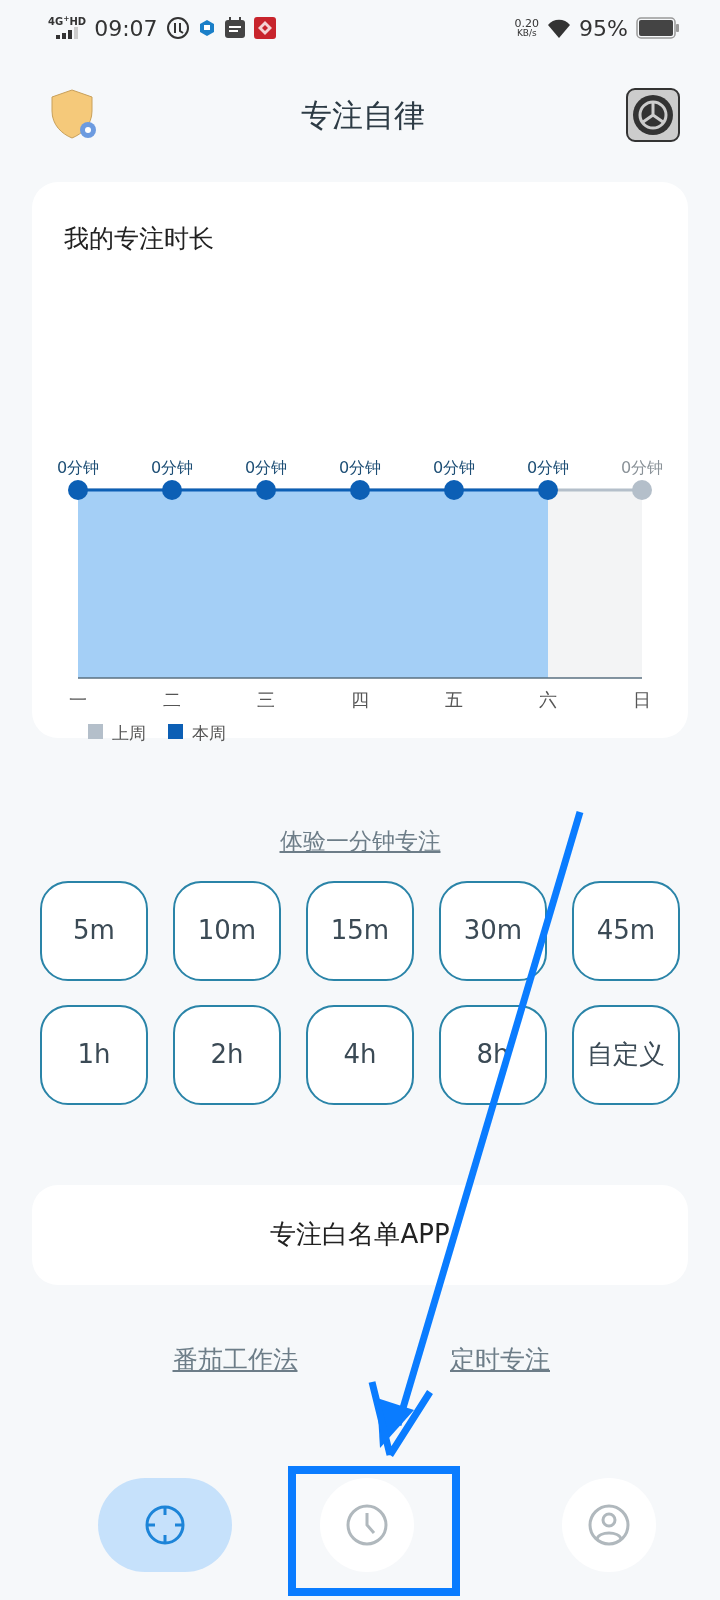  I want to click on person-icon, so click(609, 1525).